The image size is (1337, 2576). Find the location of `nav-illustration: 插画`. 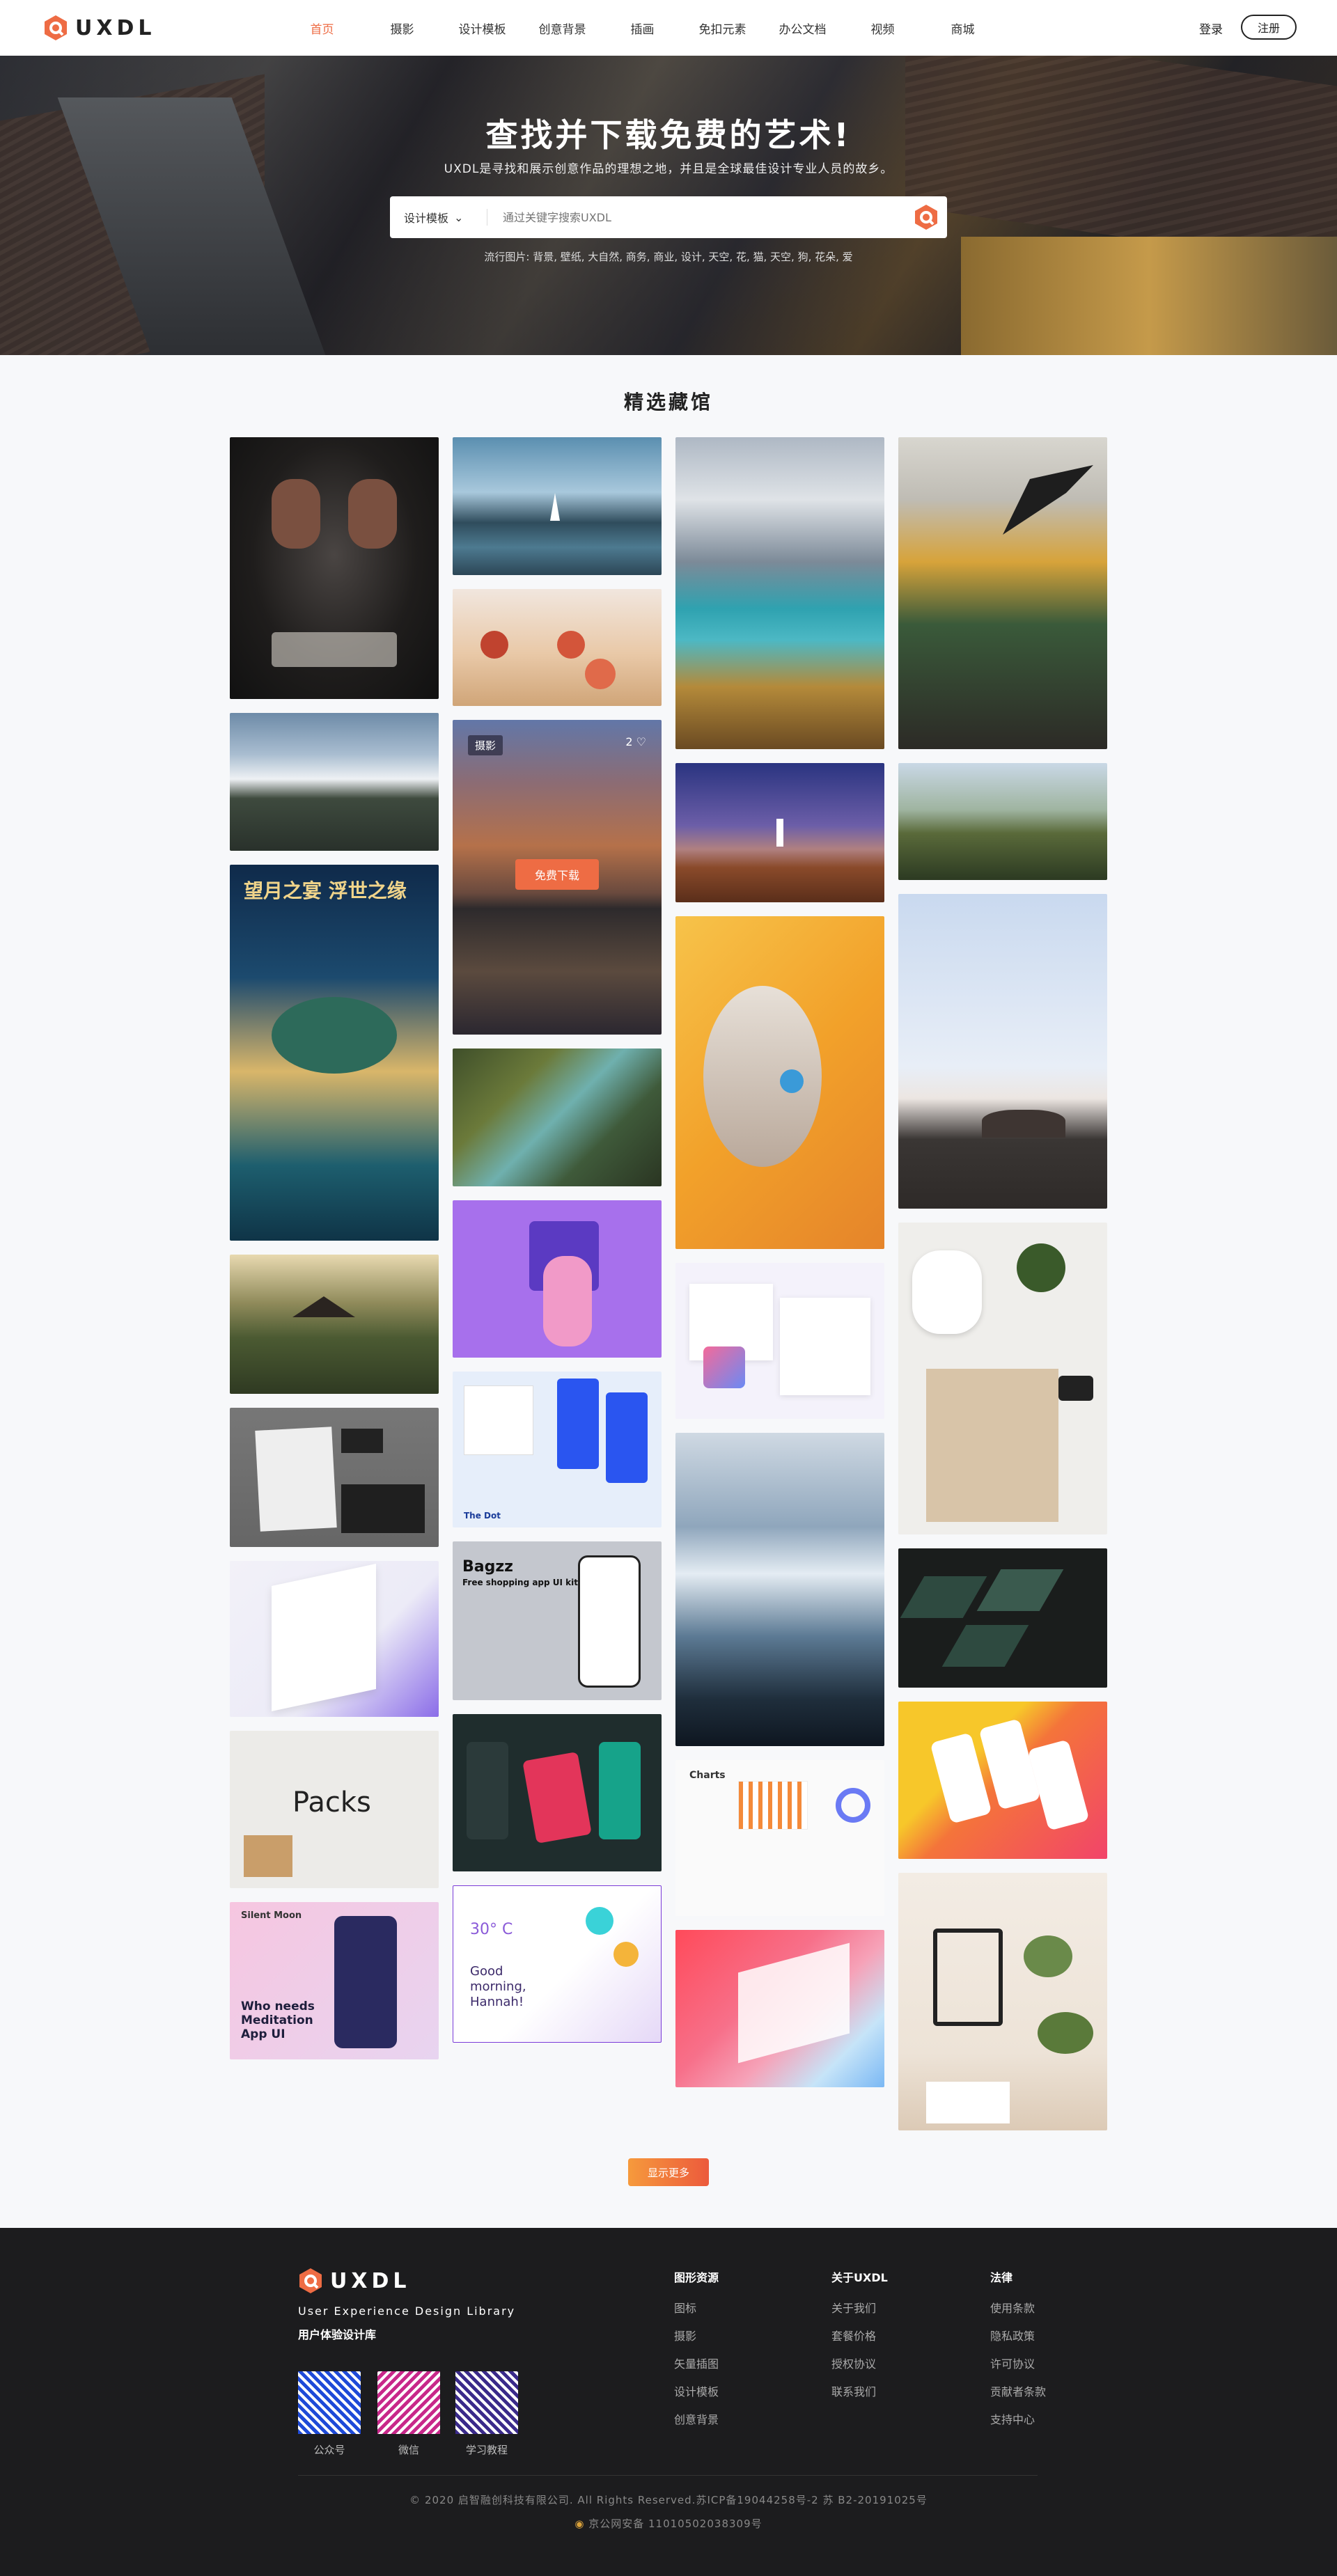

nav-illustration: 插画 is located at coordinates (642, 28).